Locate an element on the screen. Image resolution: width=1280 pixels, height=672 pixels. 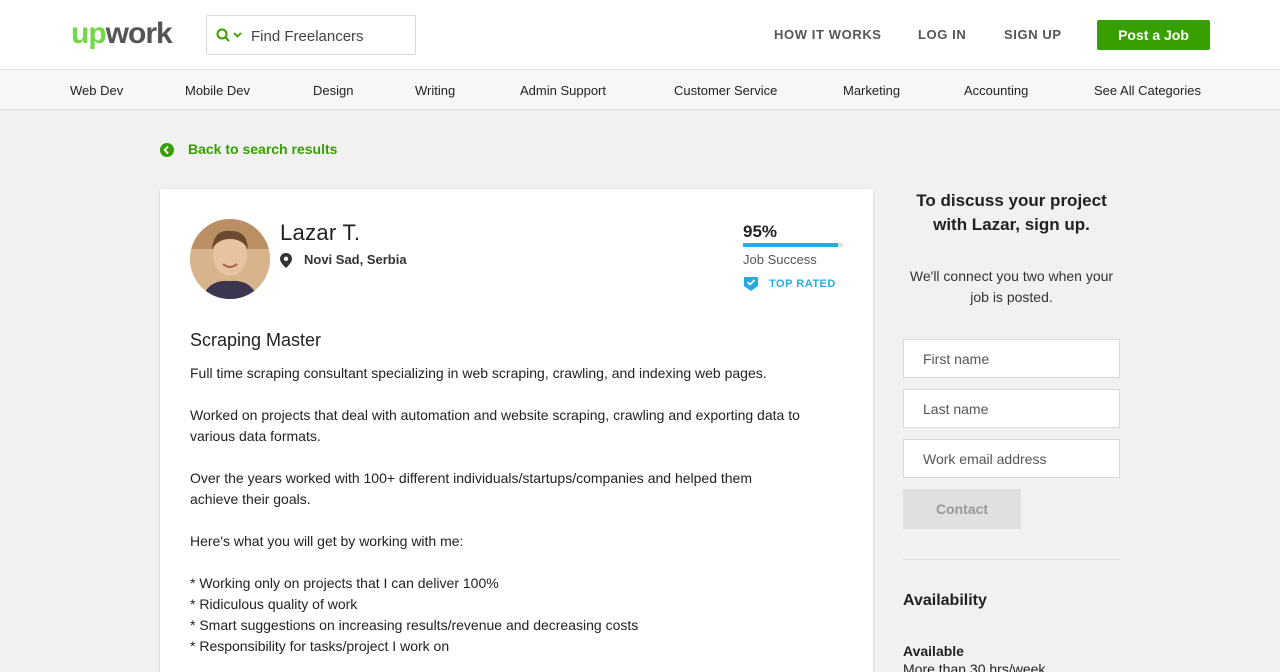
availability-heading: Availability is located at coordinates (945, 600).